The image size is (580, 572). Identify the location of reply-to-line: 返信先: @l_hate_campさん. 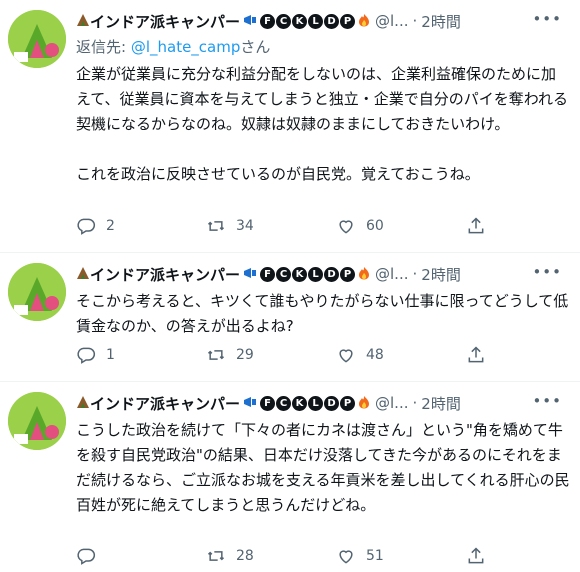
(173, 46).